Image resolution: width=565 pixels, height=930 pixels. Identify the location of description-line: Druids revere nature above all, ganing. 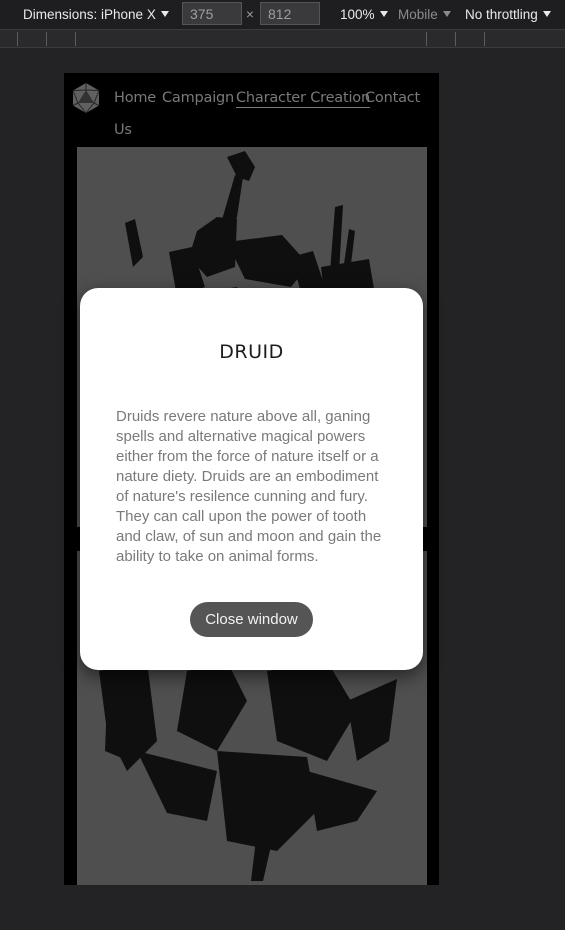
(243, 416).